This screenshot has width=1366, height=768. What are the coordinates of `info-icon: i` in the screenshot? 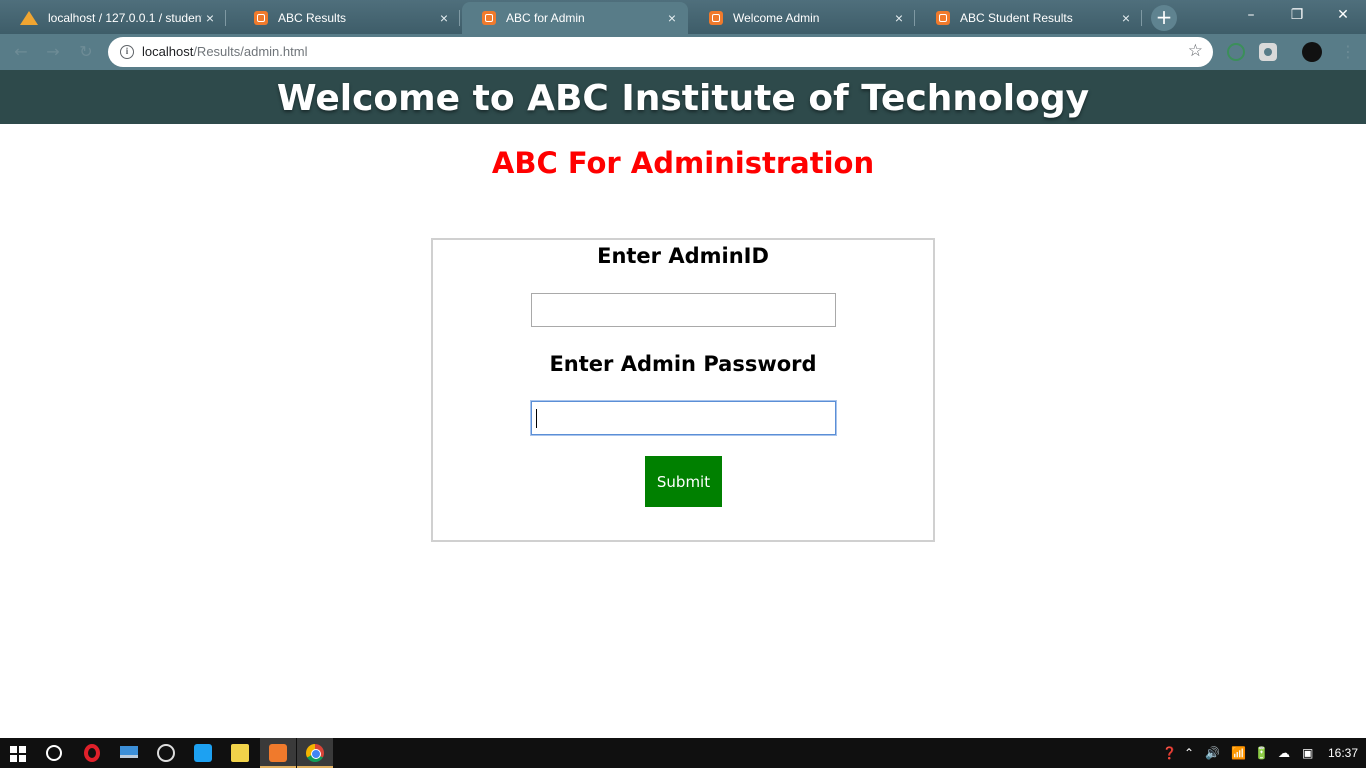 It's located at (127, 52).